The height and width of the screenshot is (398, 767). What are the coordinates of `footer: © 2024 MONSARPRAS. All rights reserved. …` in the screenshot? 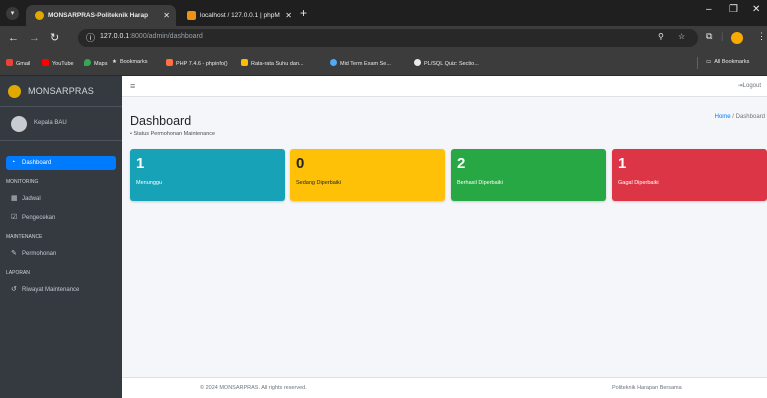 It's located at (444, 387).